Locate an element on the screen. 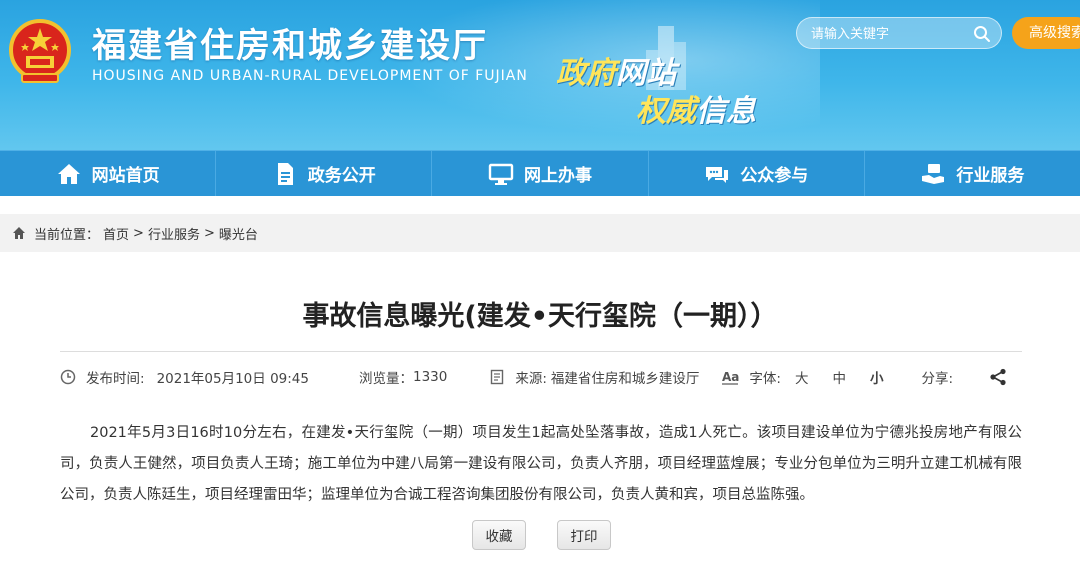 The height and width of the screenshot is (584, 1080). search-box is located at coordinates (899, 33).